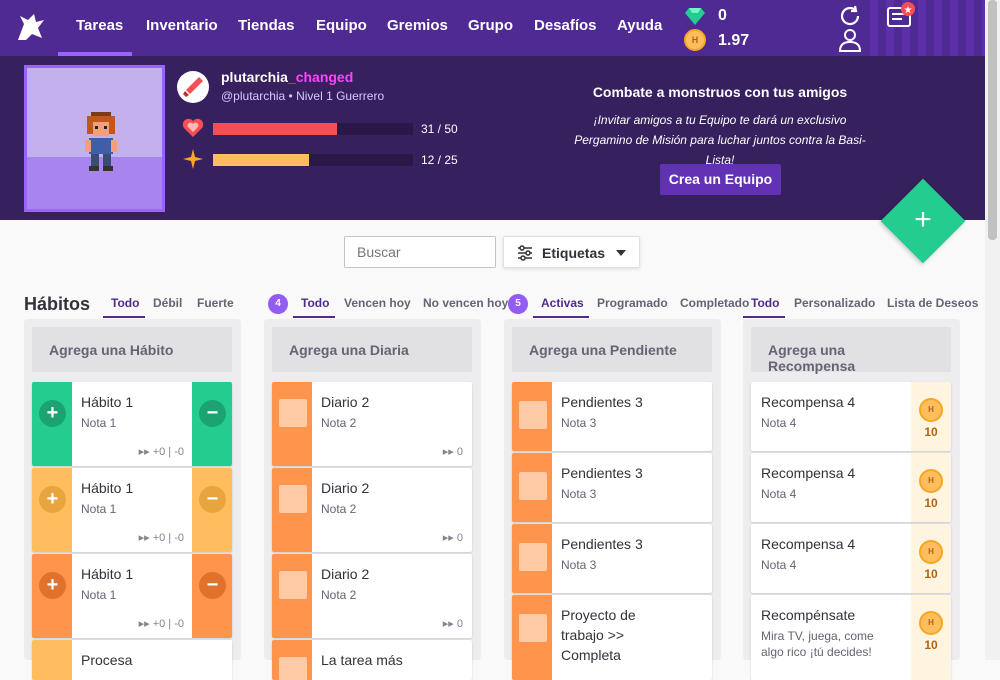 The width and height of the screenshot is (1000, 680). What do you see at coordinates (639, 25) in the screenshot?
I see `nav-item-ayuda: Ayuda` at bounding box center [639, 25].